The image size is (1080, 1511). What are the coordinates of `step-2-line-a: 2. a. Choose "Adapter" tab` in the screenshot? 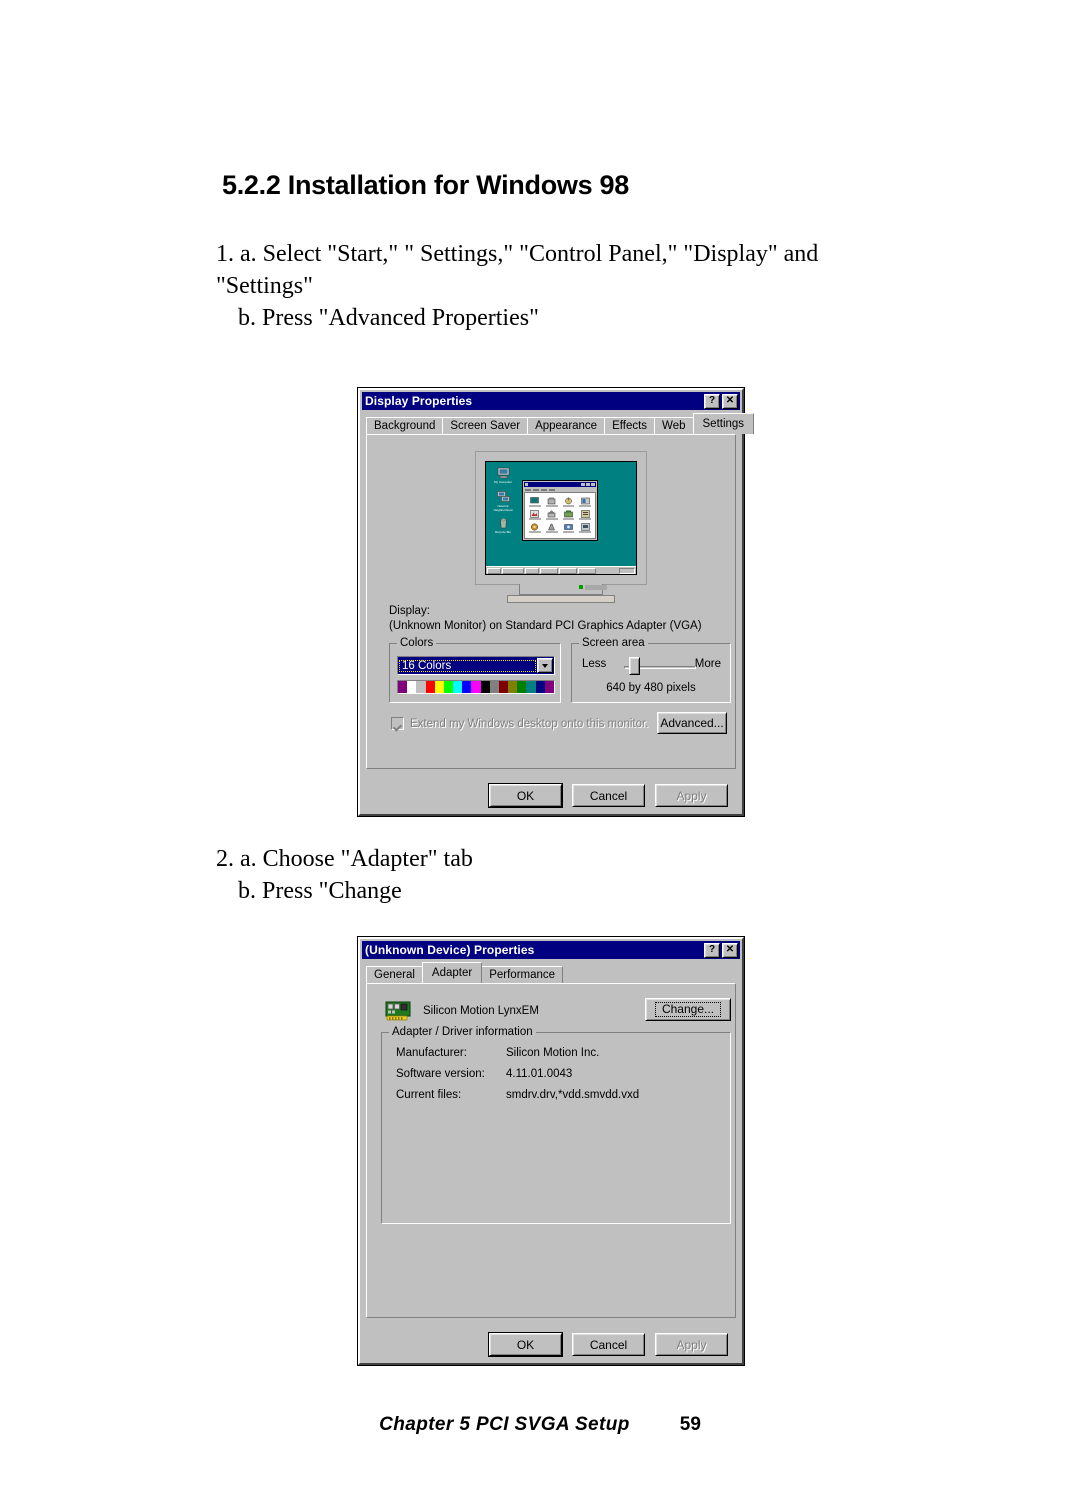 It's located at (344, 859).